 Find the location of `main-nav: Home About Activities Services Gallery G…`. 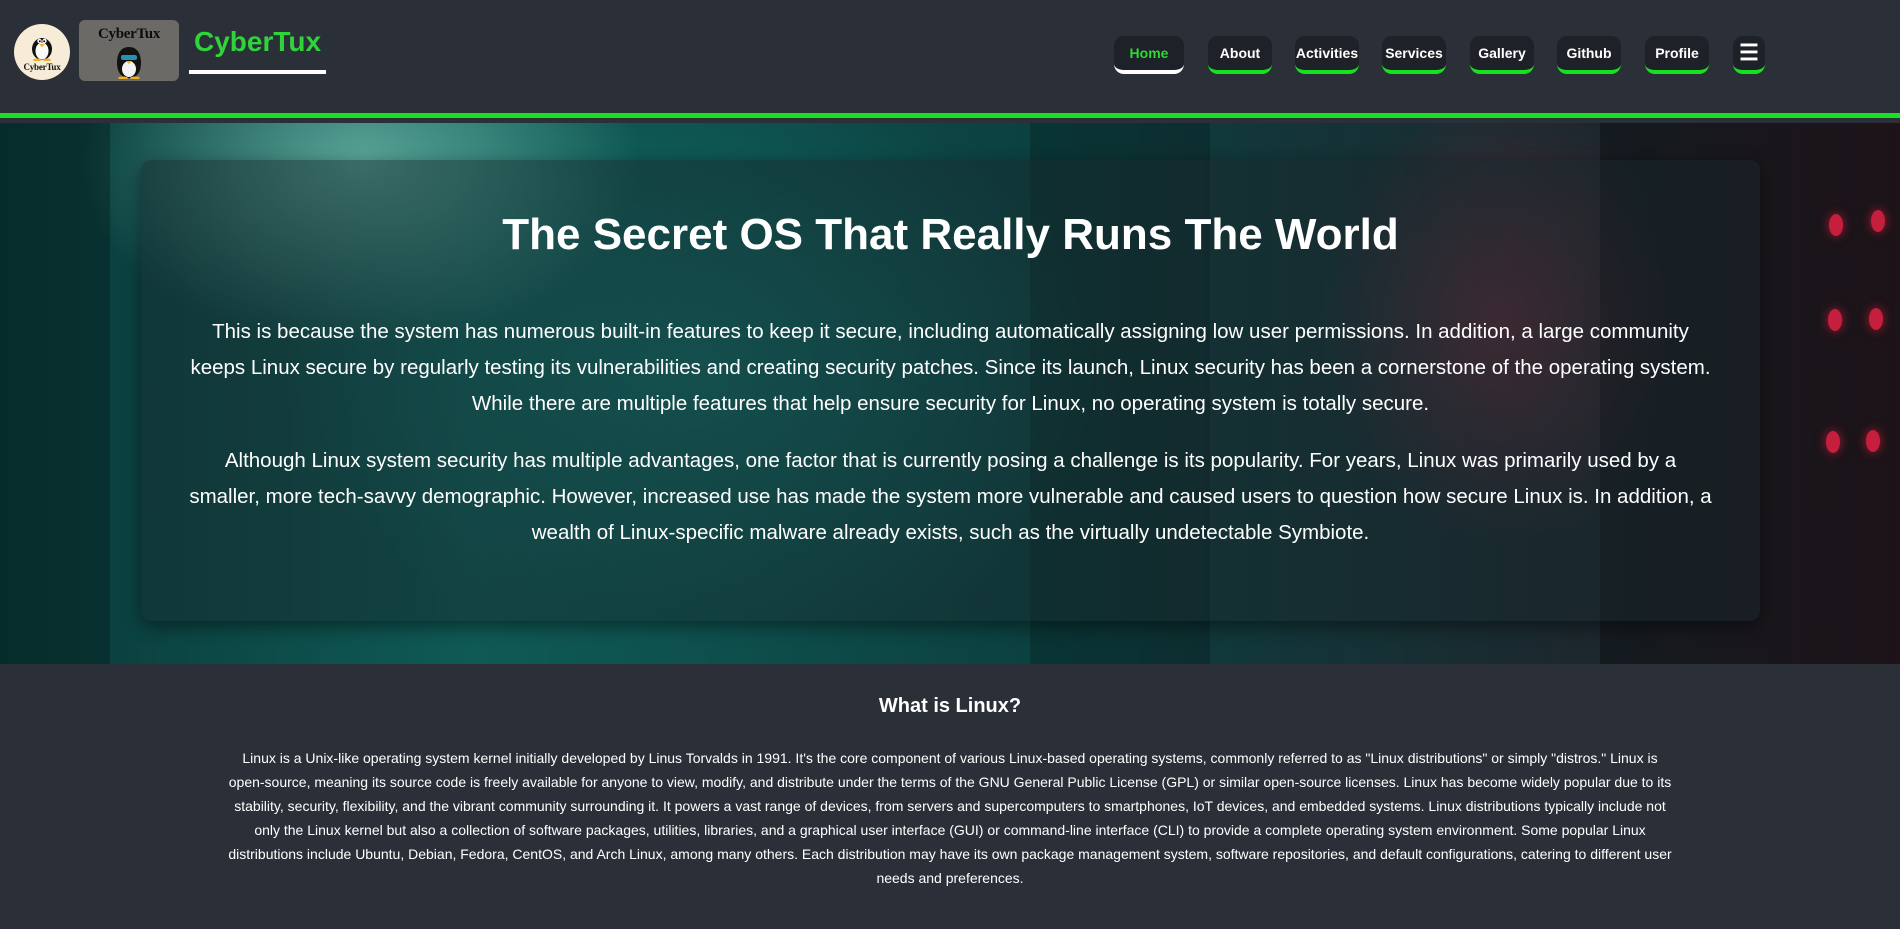

main-nav: Home About Activities Services Gallery G… is located at coordinates (950, 56).